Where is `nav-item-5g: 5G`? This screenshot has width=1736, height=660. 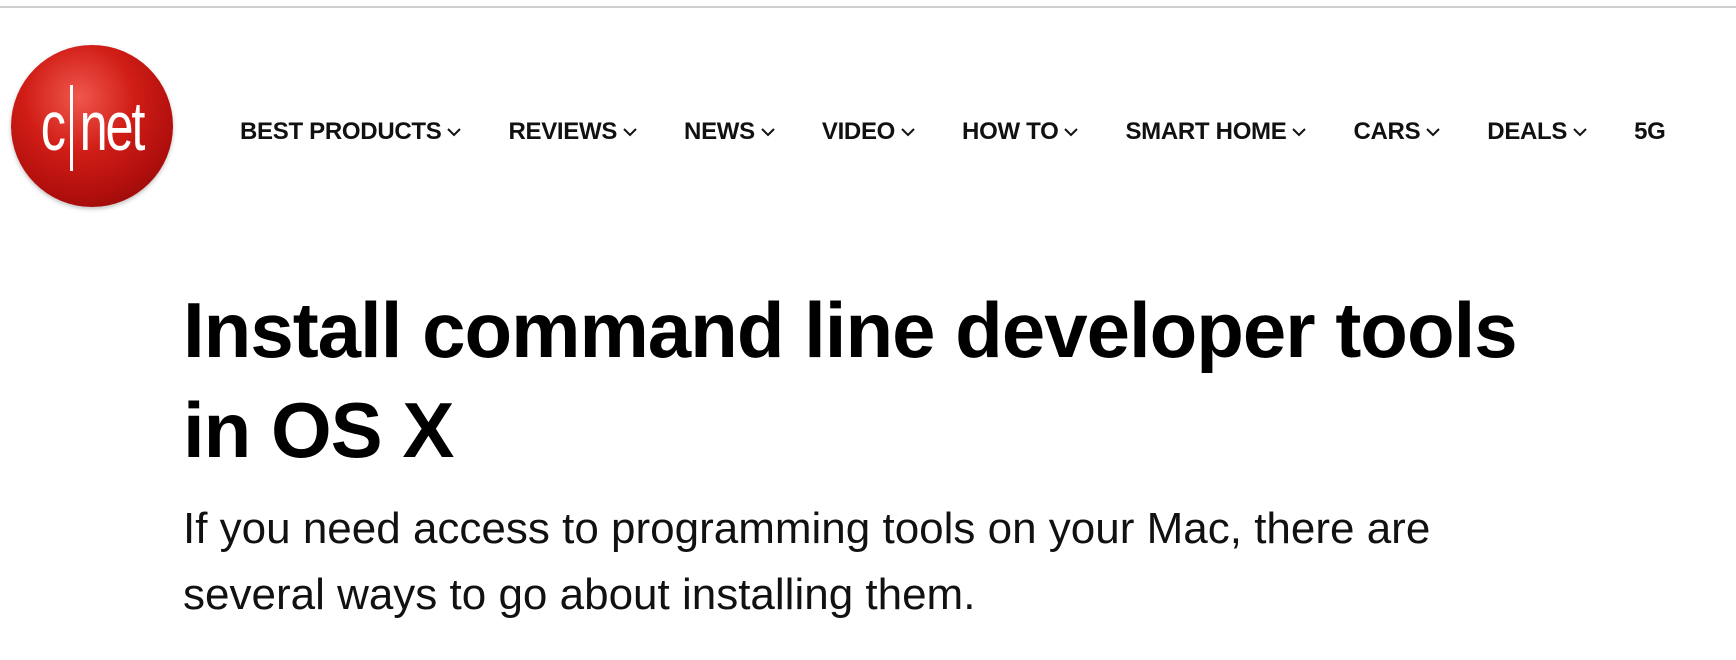
nav-item-5g: 5G is located at coordinates (1650, 132).